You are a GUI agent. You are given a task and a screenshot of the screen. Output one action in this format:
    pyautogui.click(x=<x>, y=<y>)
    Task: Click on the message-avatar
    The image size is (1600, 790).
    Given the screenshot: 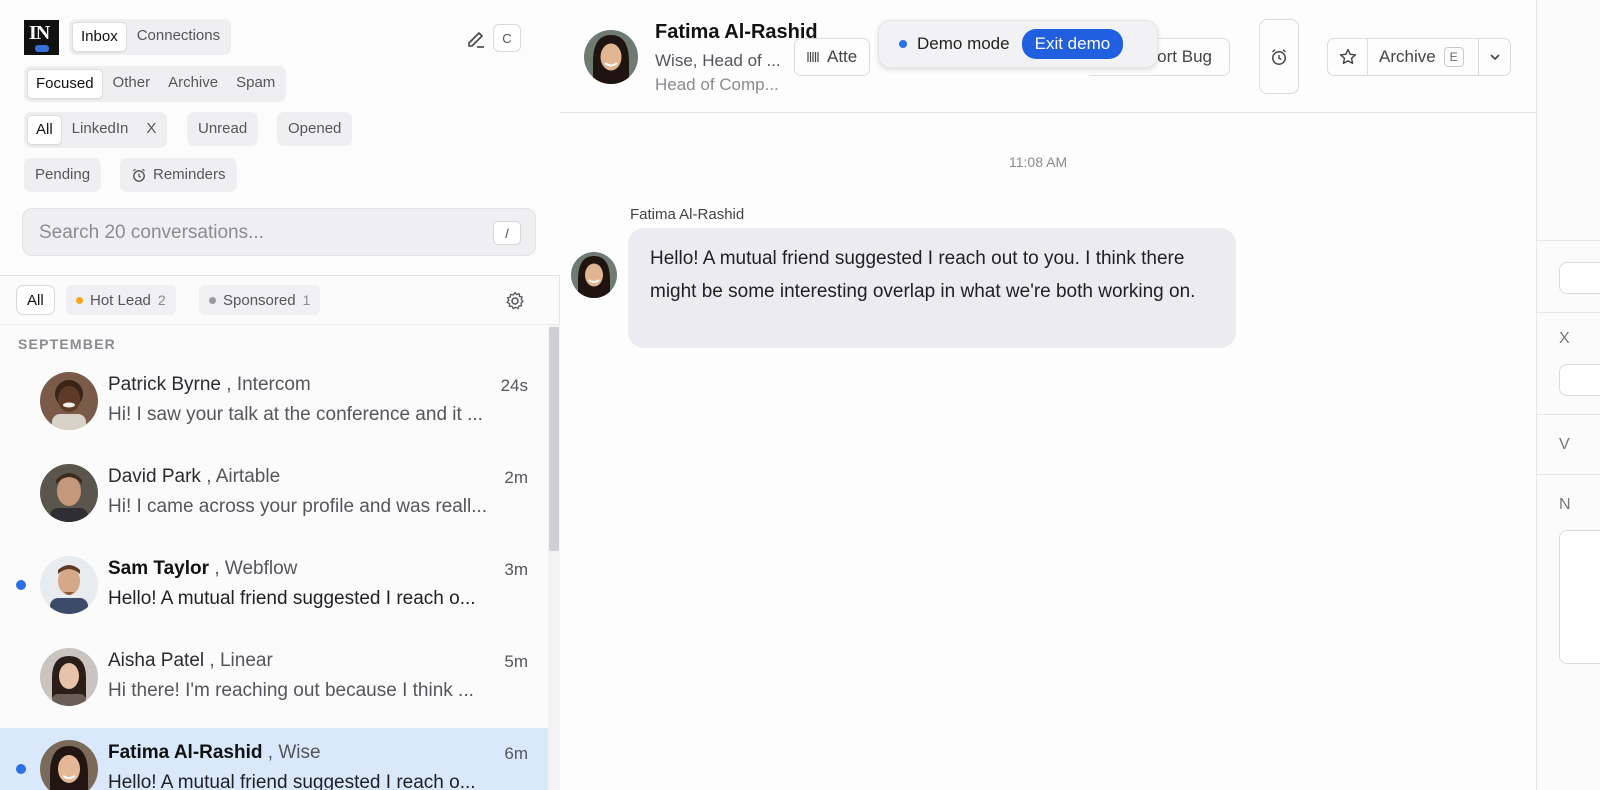 What is the action you would take?
    pyautogui.click(x=594, y=275)
    